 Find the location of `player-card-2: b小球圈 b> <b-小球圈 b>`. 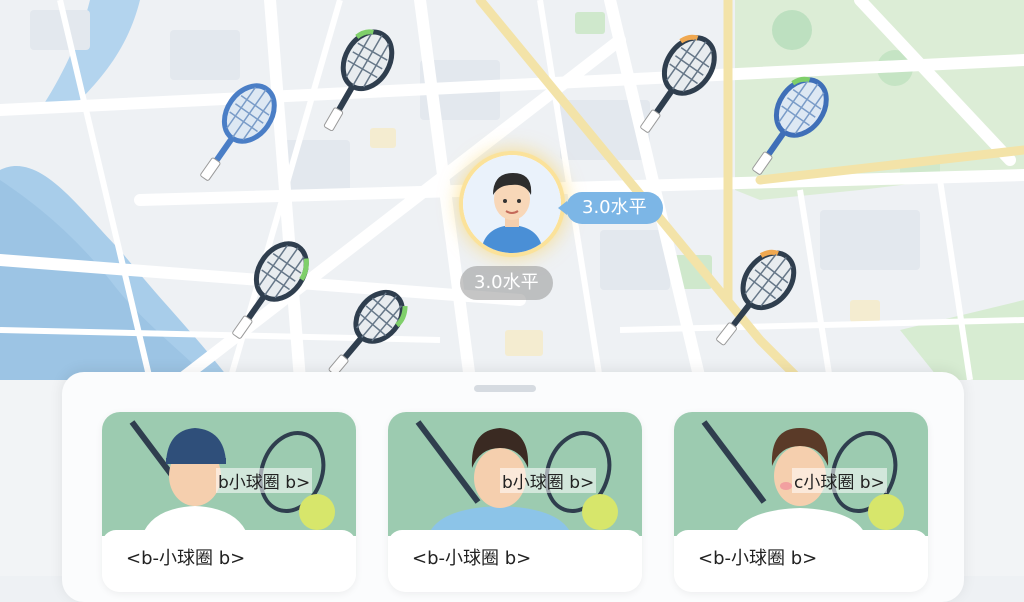

player-card-2: b小球圈 b> <b-小球圈 b> is located at coordinates (515, 502).